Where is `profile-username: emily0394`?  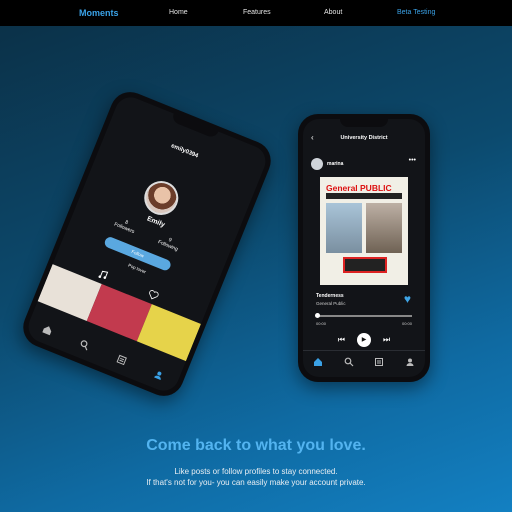
profile-username: emily0394 is located at coordinates (184, 151).